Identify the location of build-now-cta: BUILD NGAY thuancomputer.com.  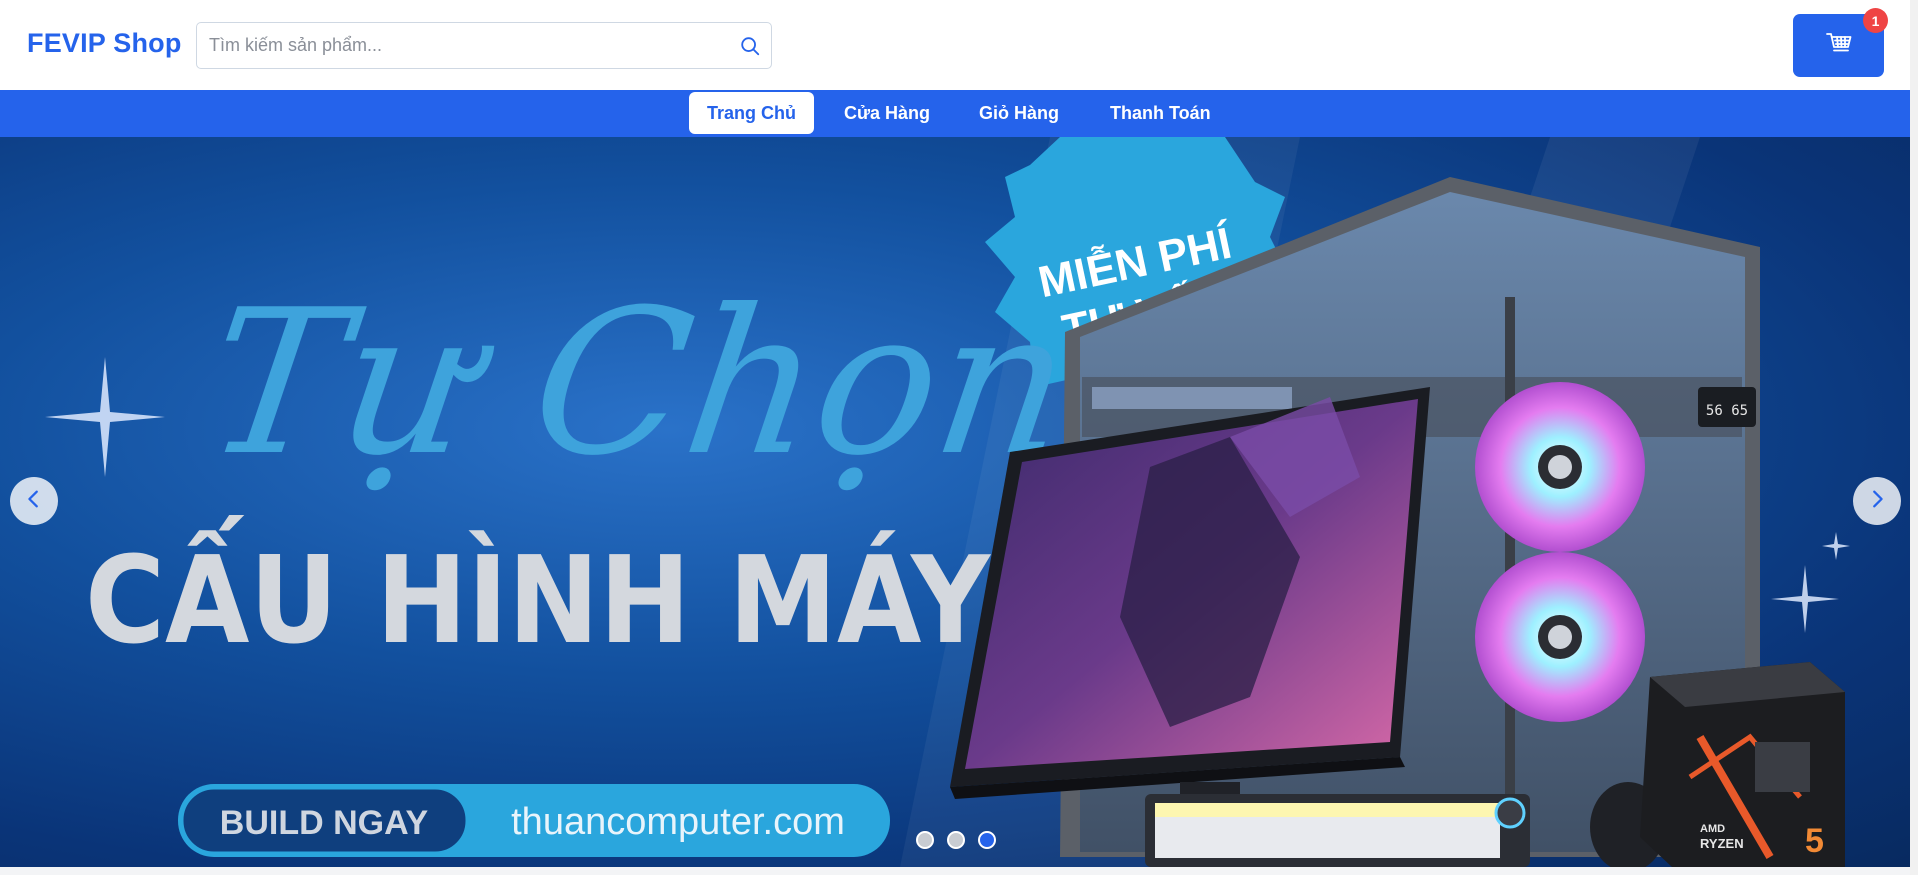
(534, 820).